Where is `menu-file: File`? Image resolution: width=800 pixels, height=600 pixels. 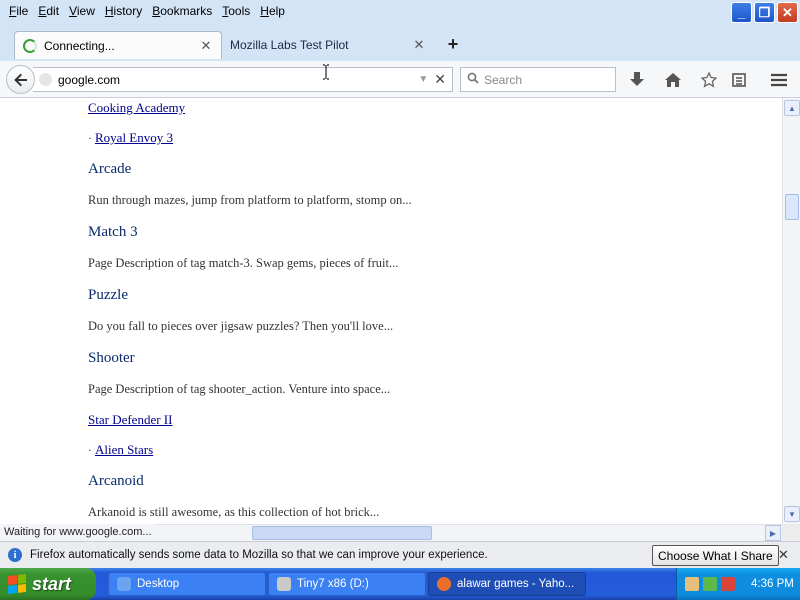 menu-file: File is located at coordinates (18, 11).